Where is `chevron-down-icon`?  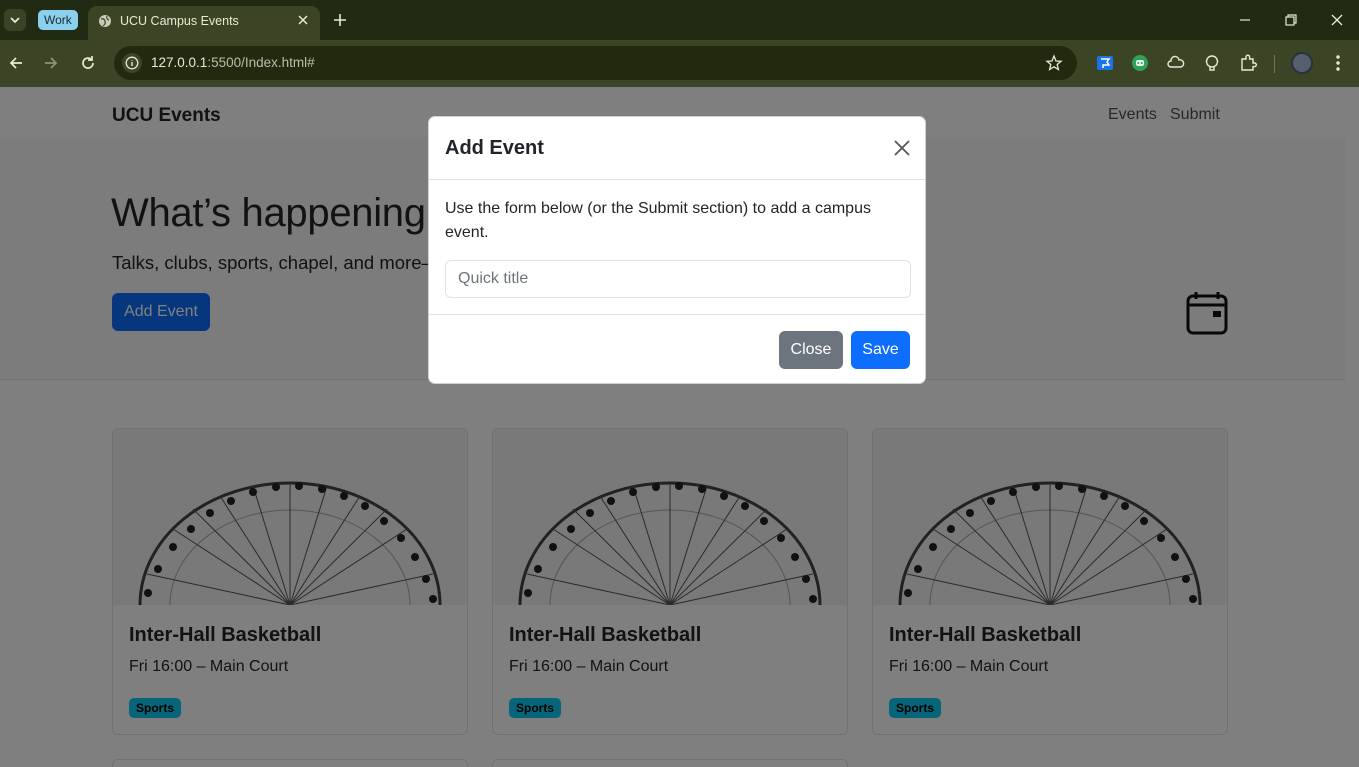 chevron-down-icon is located at coordinates (15, 20).